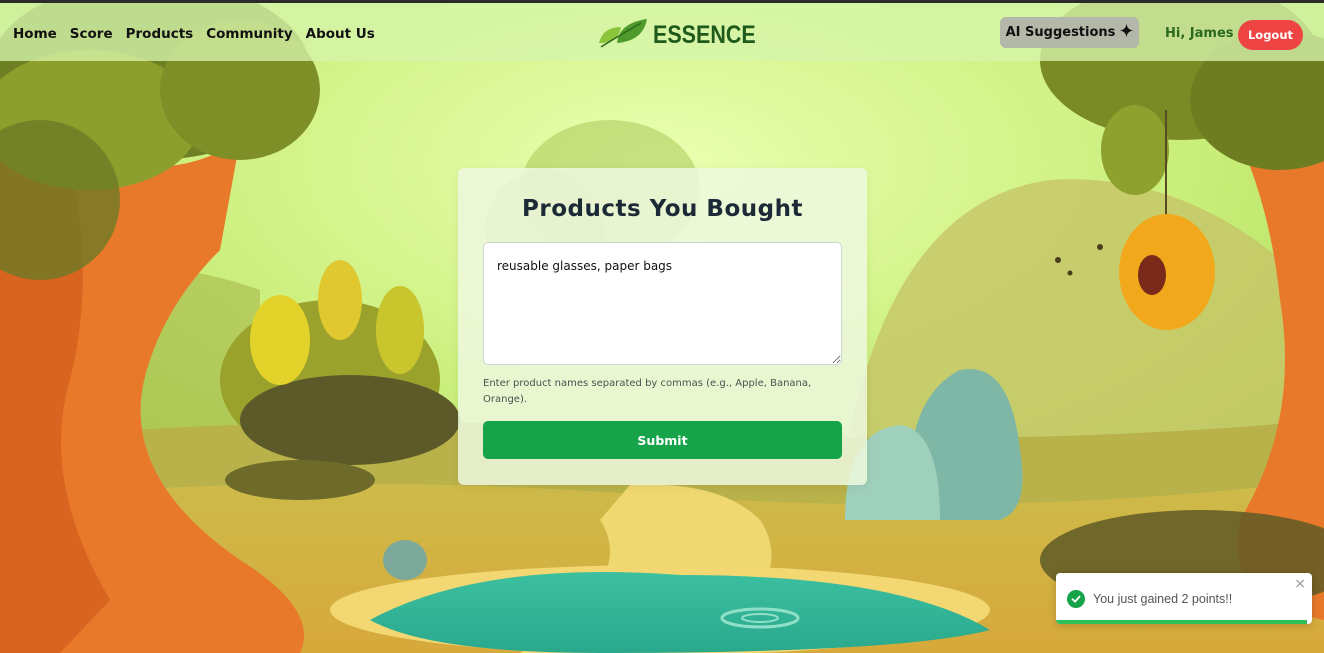  I want to click on nav-products: Products, so click(160, 34).